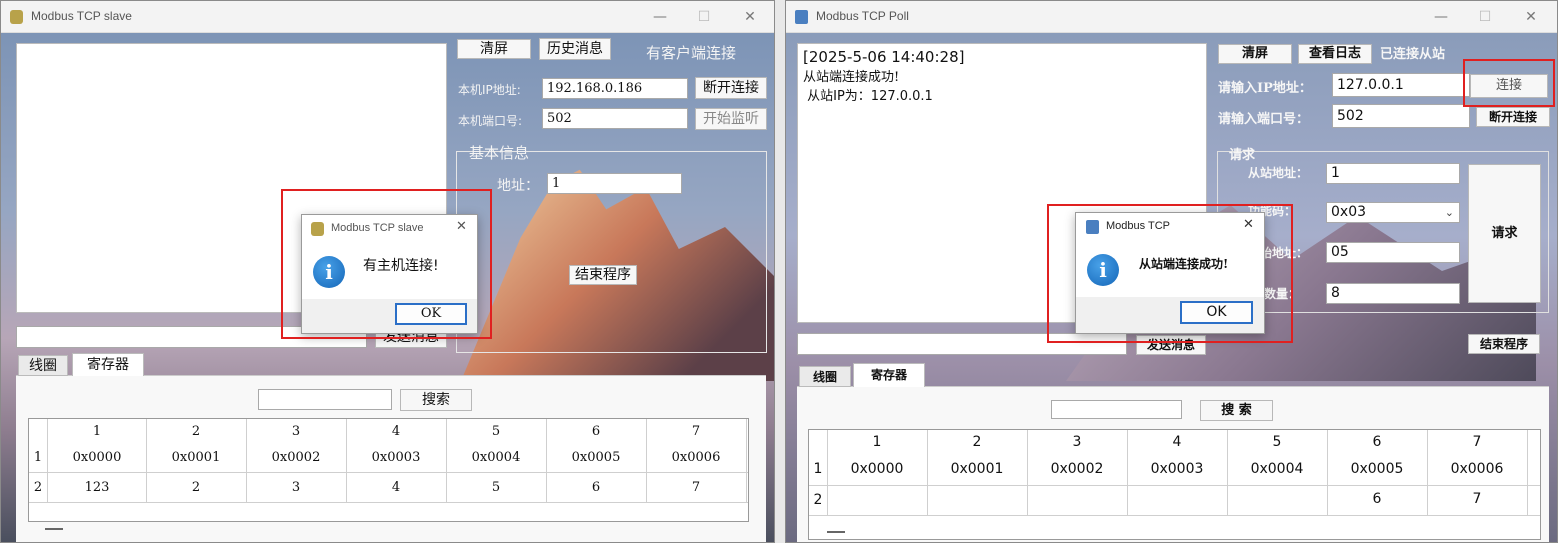 This screenshot has height=543, width=1558. I want to click on ip-label: 请输入IP地址：, so click(1265, 88).